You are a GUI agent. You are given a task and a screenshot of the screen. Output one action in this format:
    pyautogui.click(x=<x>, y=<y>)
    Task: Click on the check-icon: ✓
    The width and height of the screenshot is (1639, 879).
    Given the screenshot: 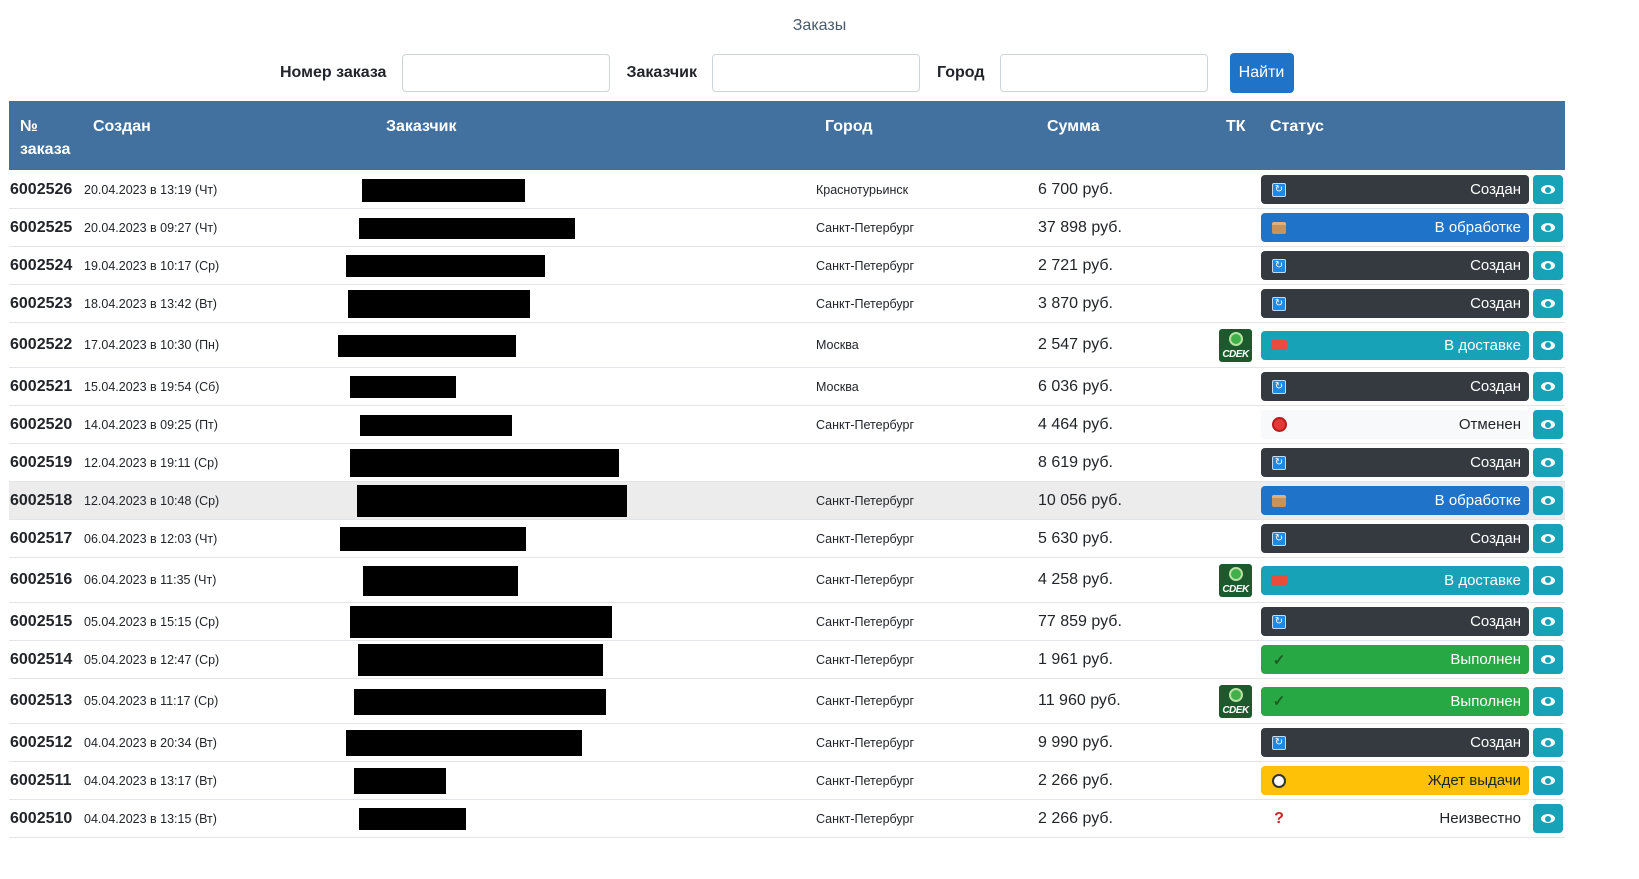 What is the action you would take?
    pyautogui.click(x=1279, y=660)
    